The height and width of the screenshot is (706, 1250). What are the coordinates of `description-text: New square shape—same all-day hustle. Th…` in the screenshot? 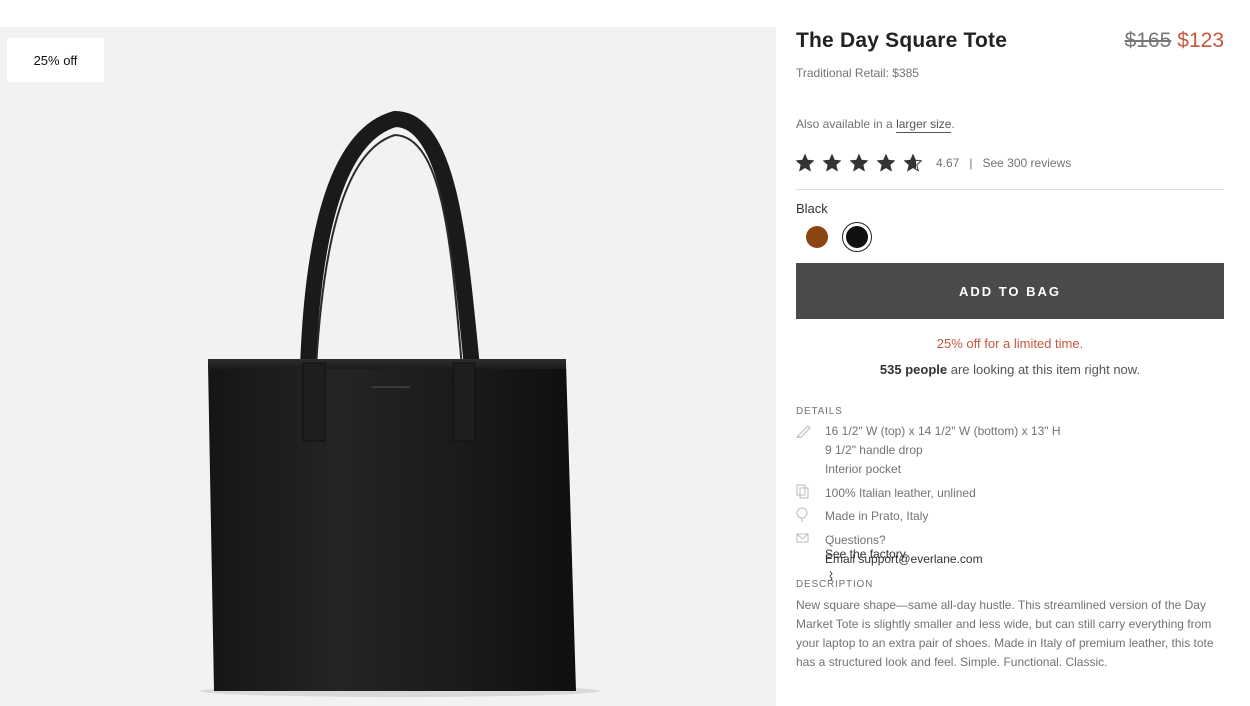 It's located at (1005, 633).